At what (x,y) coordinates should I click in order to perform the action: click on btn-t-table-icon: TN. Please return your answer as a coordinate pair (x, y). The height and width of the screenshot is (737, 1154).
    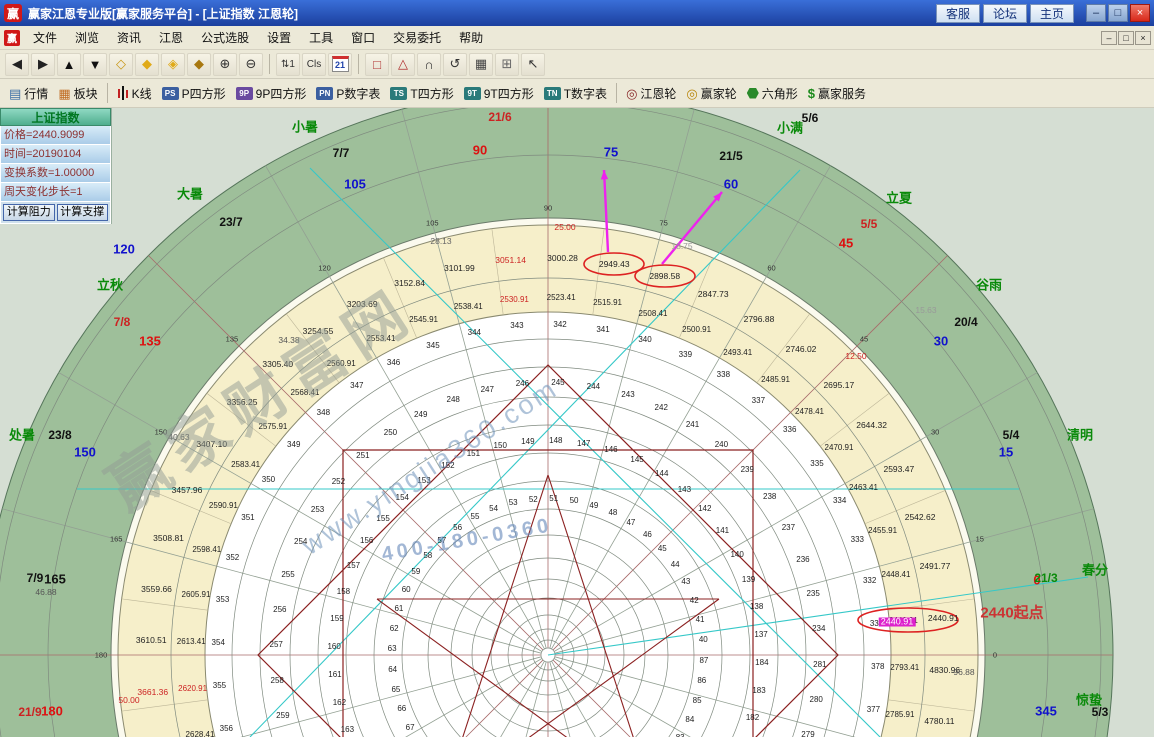
    Looking at the image, I should click on (552, 93).